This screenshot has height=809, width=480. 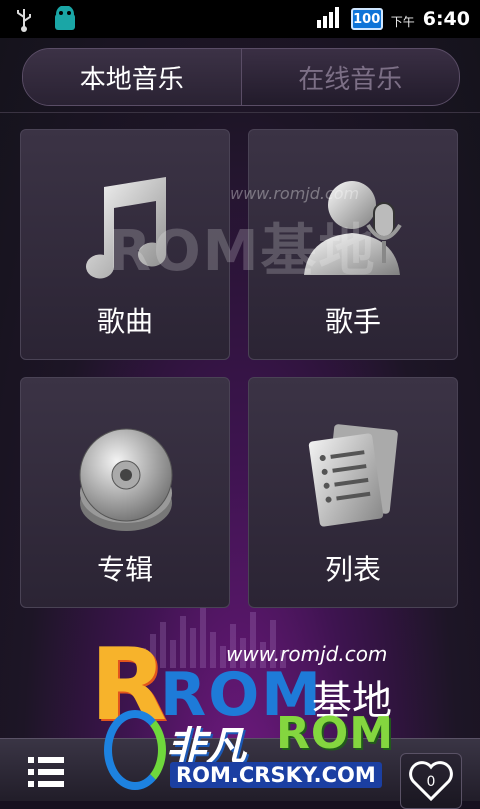 What do you see at coordinates (132, 77) in the screenshot?
I see `tab-local-music: 本地音乐` at bounding box center [132, 77].